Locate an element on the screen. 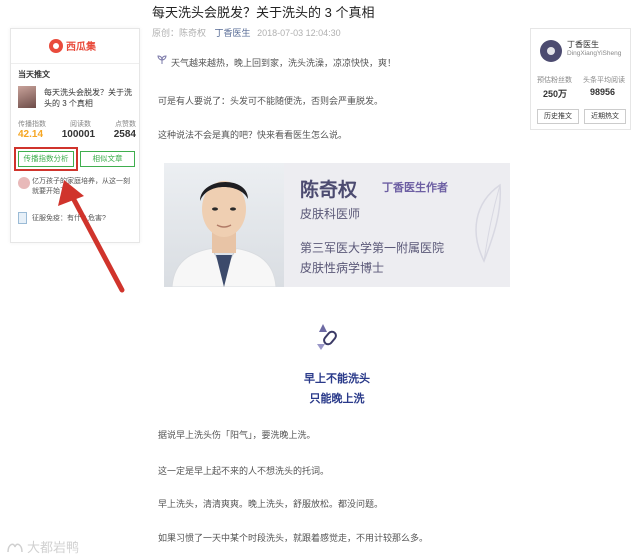  article-thumbnail is located at coordinates (27, 97).